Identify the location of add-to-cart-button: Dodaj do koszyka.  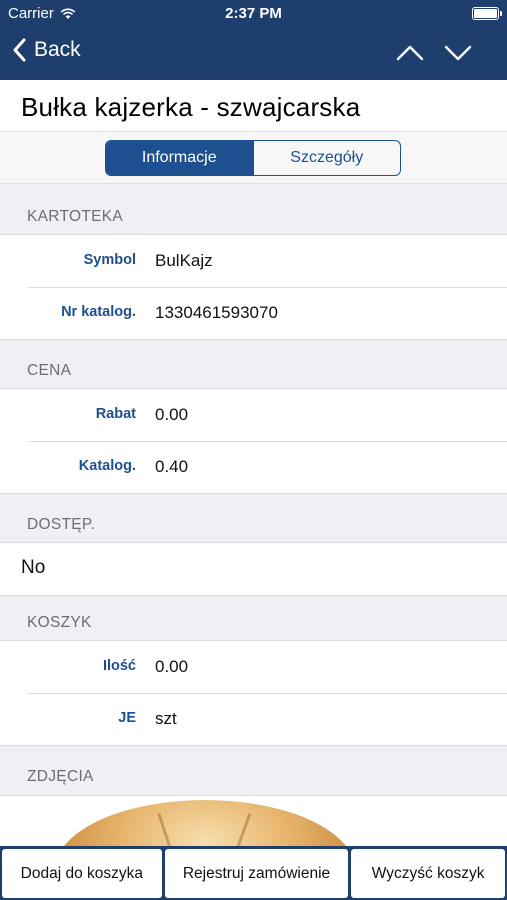
(82, 873).